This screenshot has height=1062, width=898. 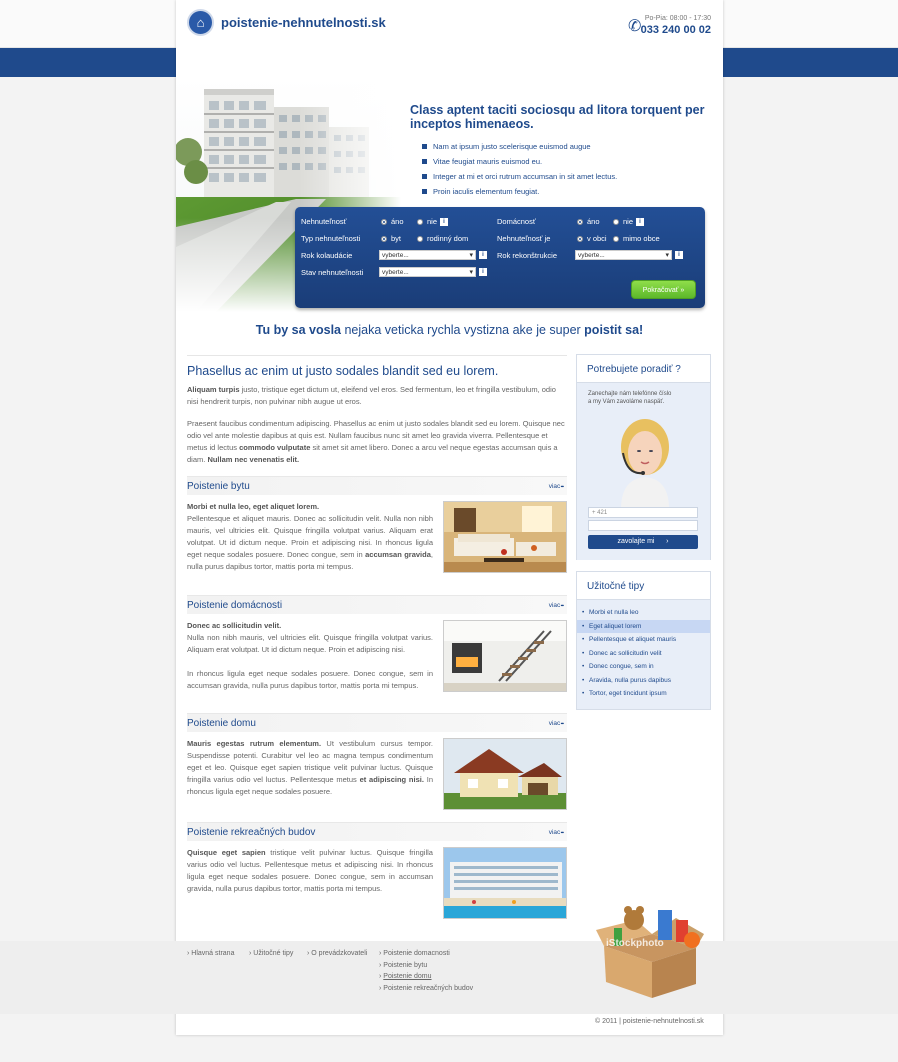 I want to click on section-title: Poistenie domu, so click(x=221, y=723).